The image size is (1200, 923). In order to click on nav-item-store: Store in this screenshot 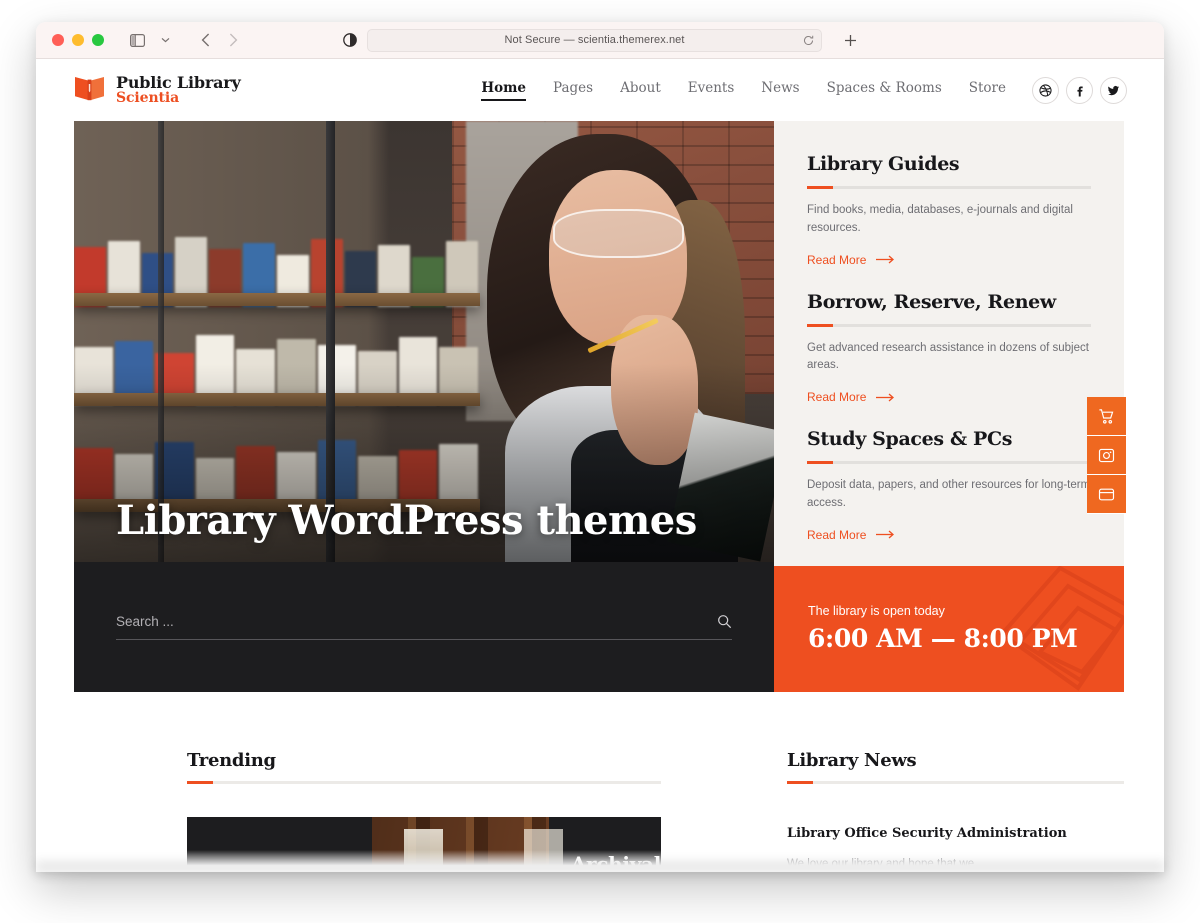, I will do `click(987, 90)`.